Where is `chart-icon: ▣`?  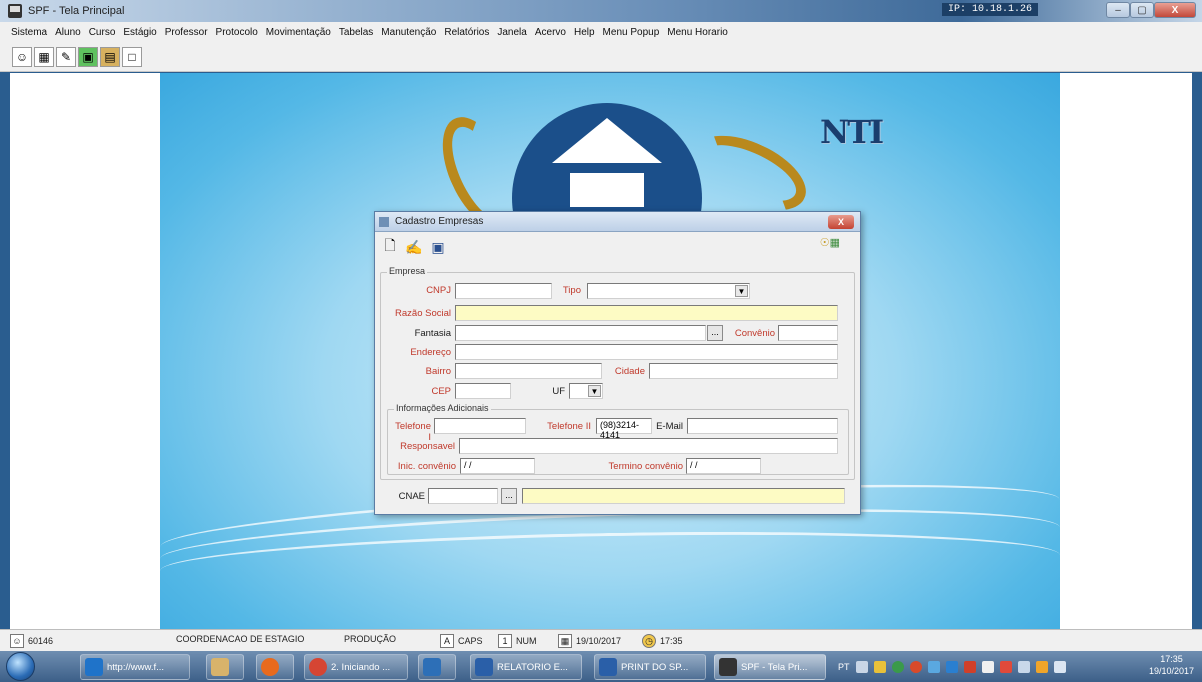
chart-icon: ▣ is located at coordinates (88, 56).